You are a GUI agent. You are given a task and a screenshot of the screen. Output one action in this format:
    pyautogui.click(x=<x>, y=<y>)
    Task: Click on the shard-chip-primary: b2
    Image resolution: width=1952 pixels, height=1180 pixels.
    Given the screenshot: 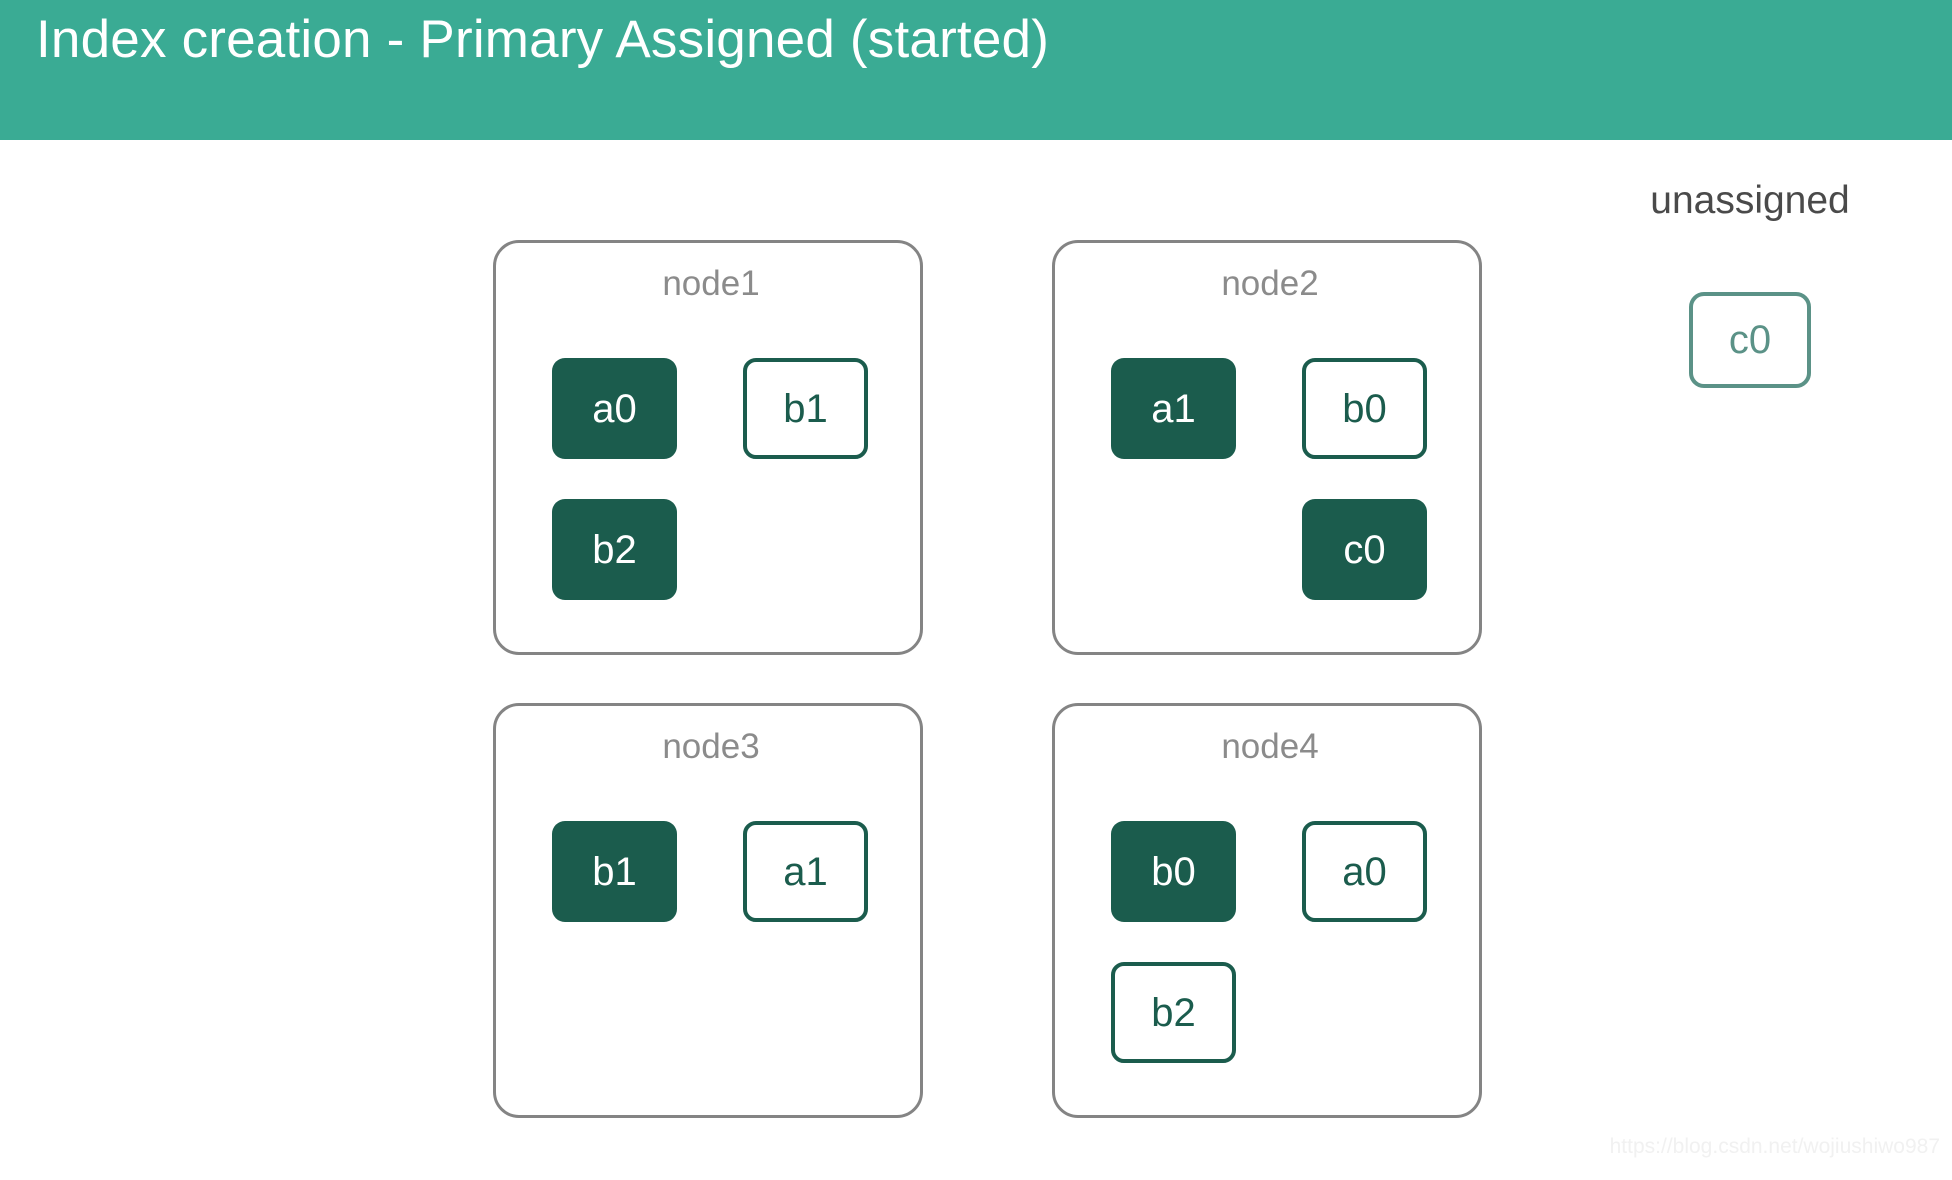 What is the action you would take?
    pyautogui.click(x=614, y=549)
    